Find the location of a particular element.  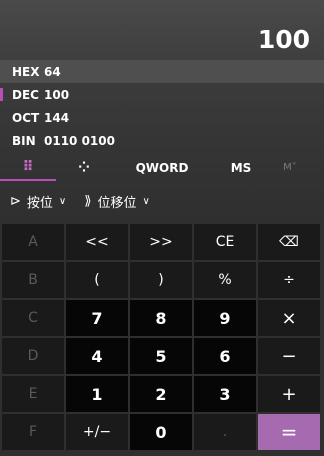

radix-dec-label: DEC is located at coordinates (25, 94).